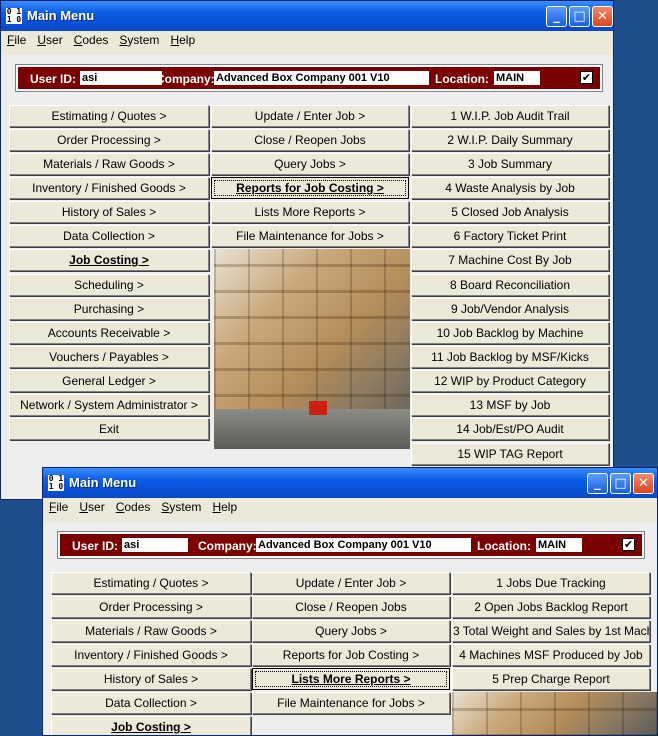  What do you see at coordinates (510, 285) in the screenshot?
I see `report-8-button: 8 Board Reconciliation` at bounding box center [510, 285].